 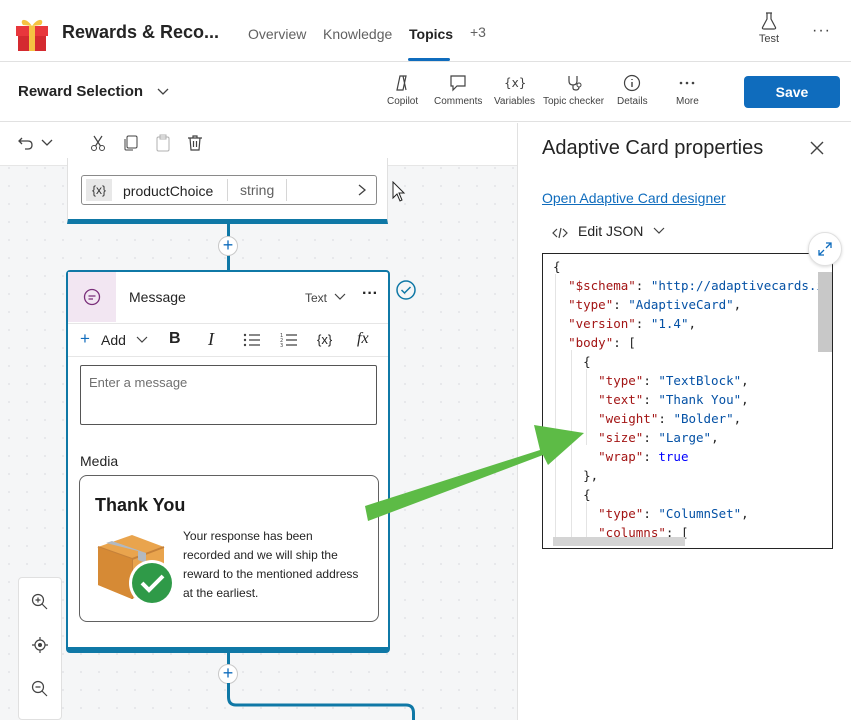 I want to click on message-node-header: Message Text ···, so click(x=228, y=297).